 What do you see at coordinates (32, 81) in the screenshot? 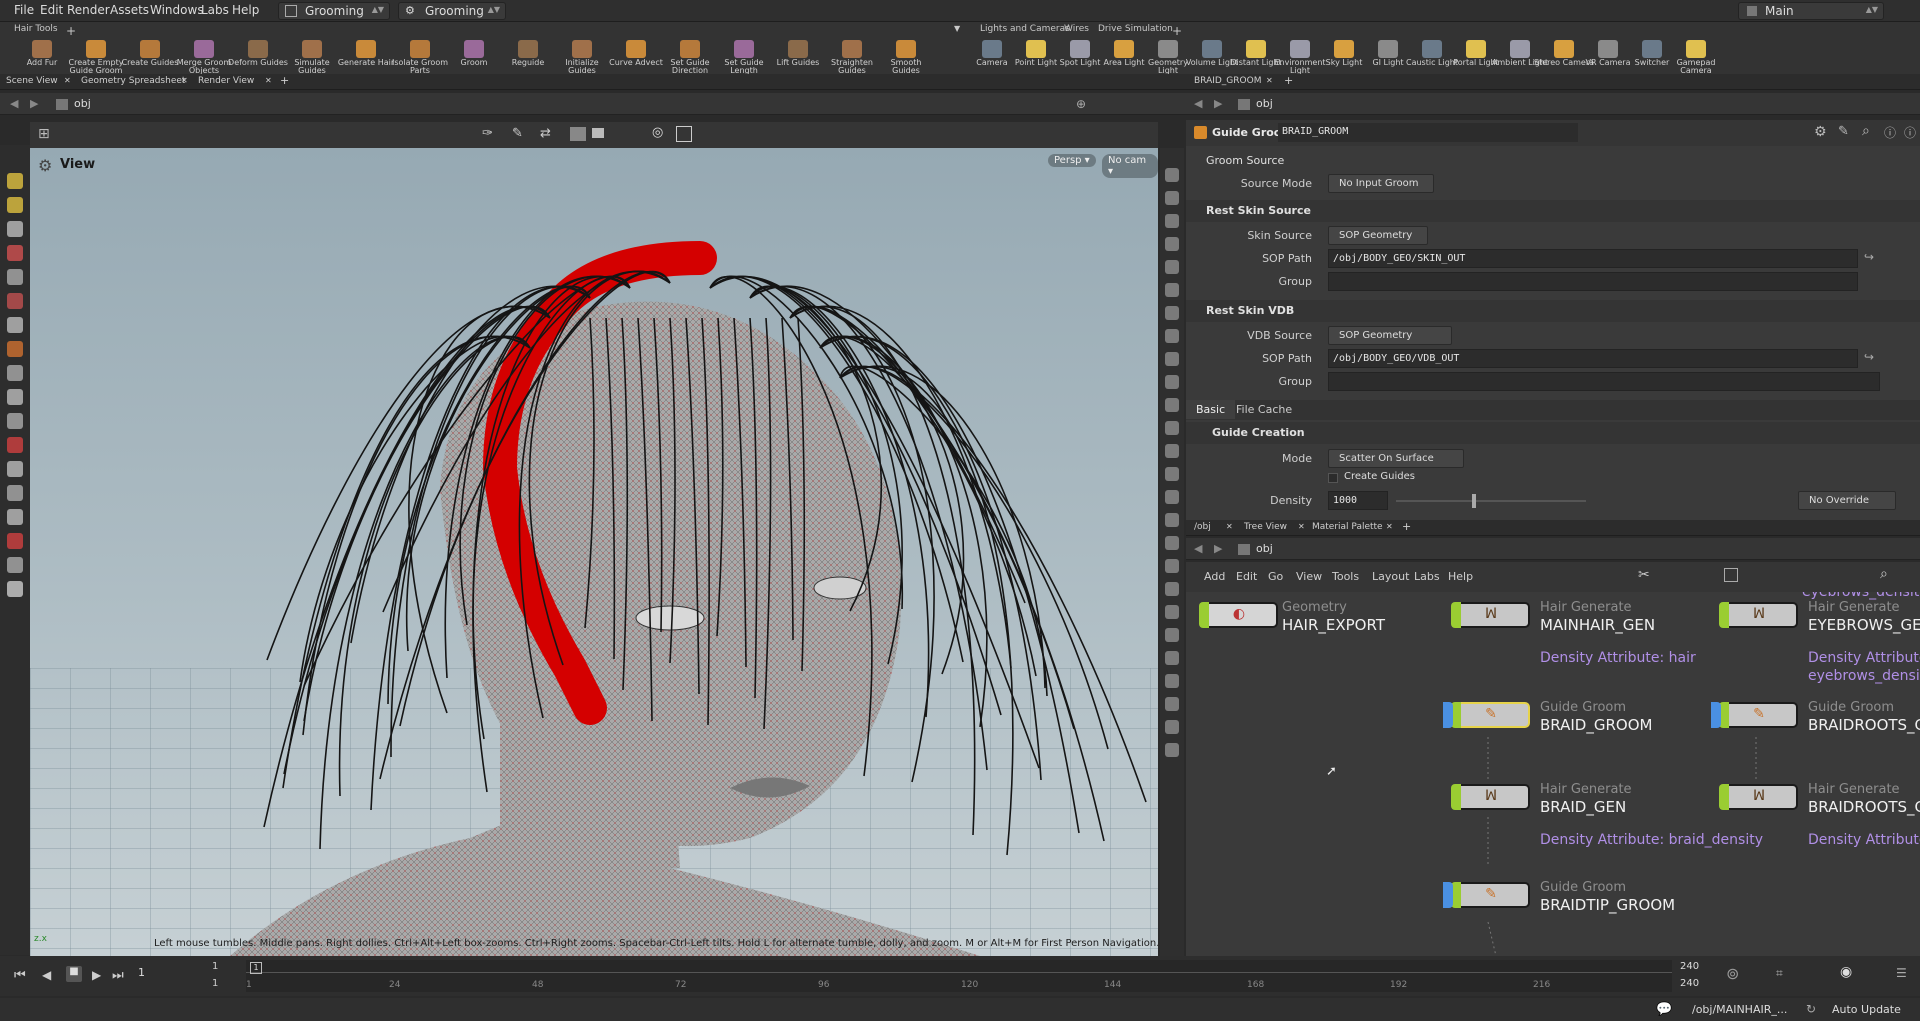
I see `tab-scene-view: Scene View` at bounding box center [32, 81].